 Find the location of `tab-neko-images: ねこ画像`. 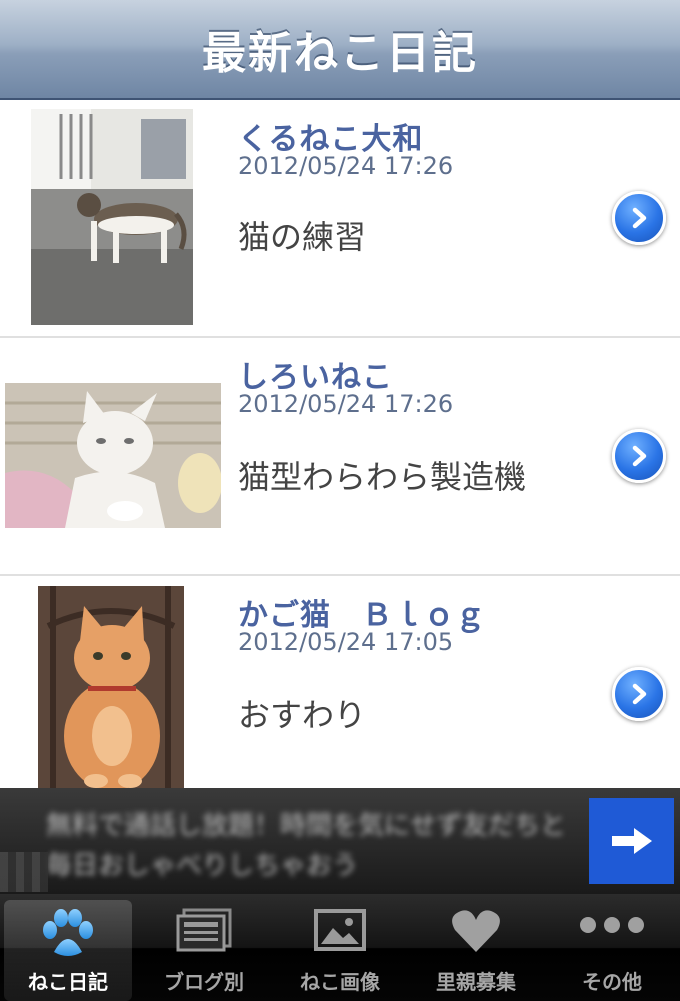

tab-neko-images: ねこ画像 is located at coordinates (340, 947).